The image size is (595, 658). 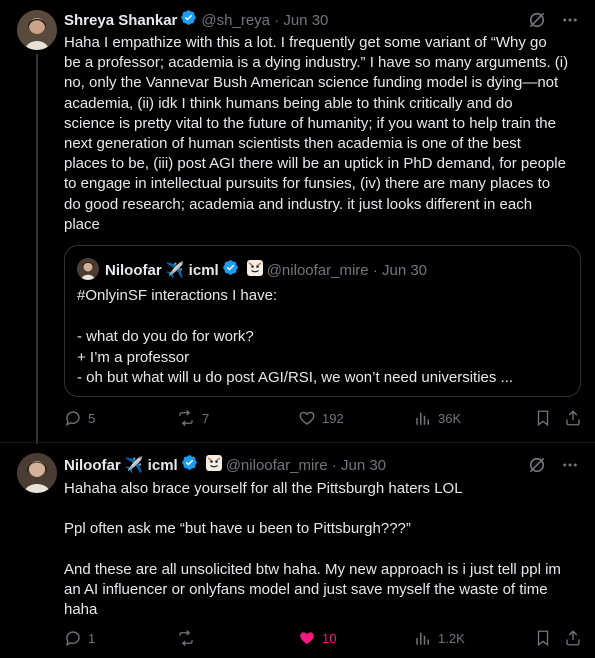 I want to click on tweet-actions: 1 10 1.2K, so click(x=324, y=640).